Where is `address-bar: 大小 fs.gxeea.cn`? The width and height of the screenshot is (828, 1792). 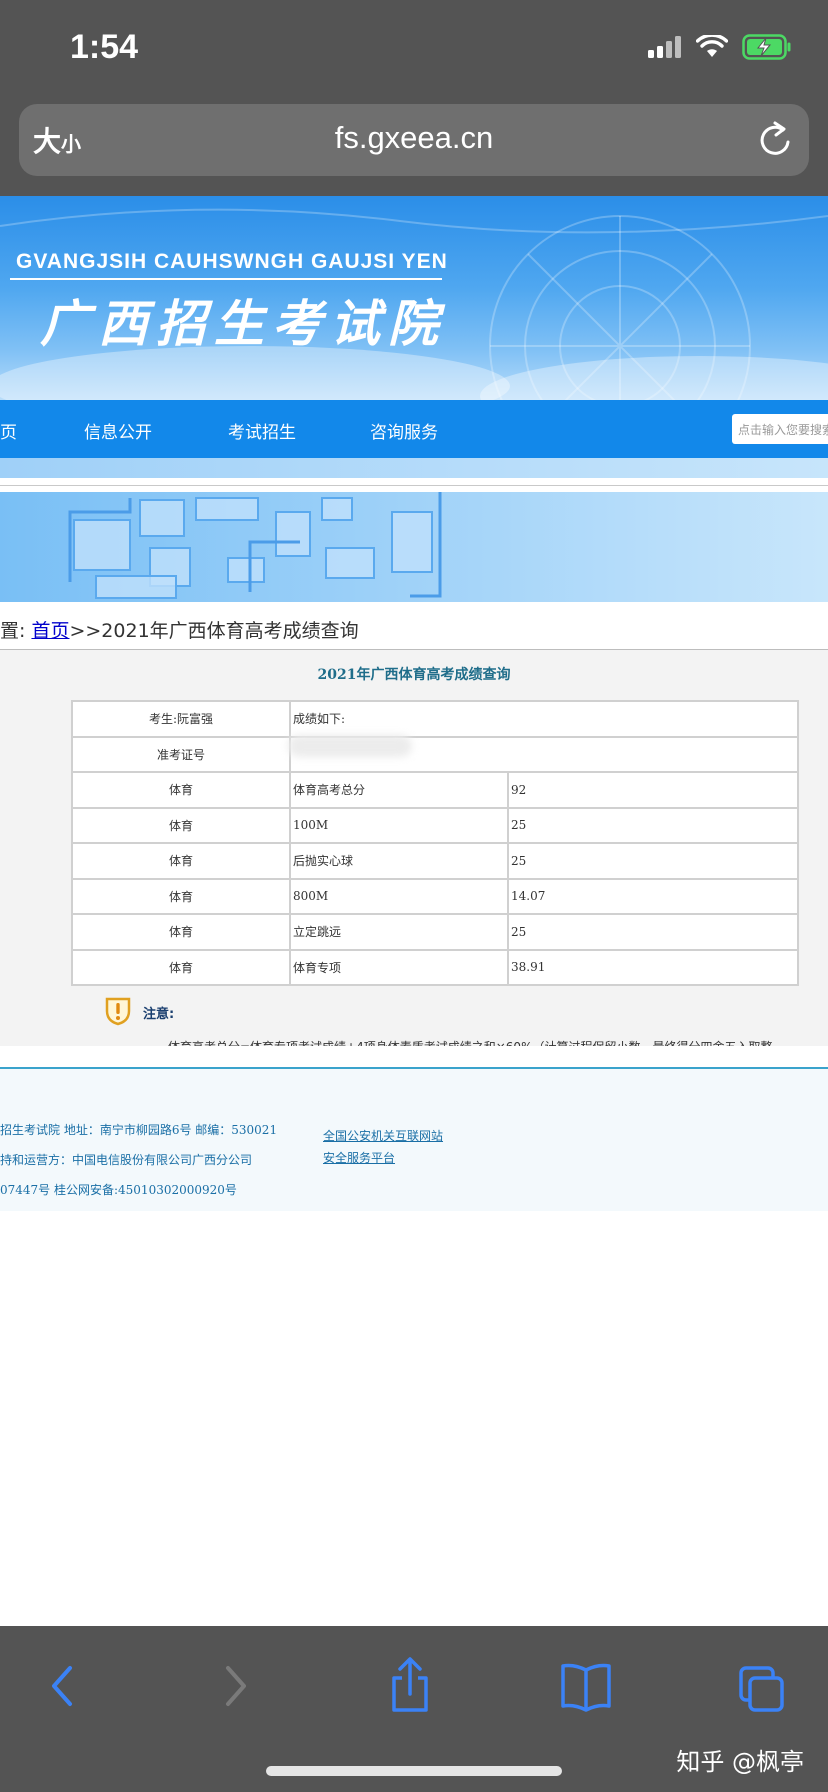 address-bar: 大小 fs.gxeea.cn is located at coordinates (414, 140).